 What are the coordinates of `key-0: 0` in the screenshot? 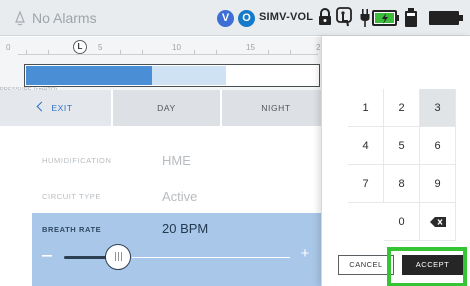 It's located at (402, 222).